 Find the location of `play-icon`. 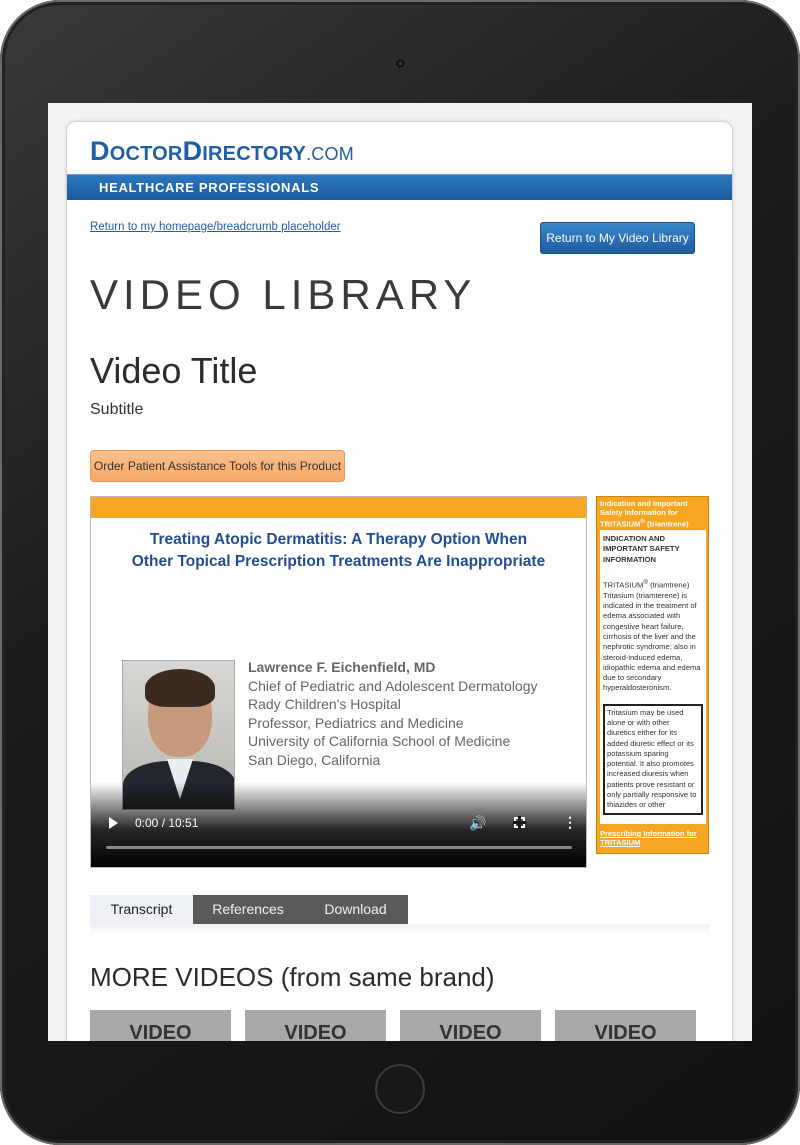

play-icon is located at coordinates (113, 823).